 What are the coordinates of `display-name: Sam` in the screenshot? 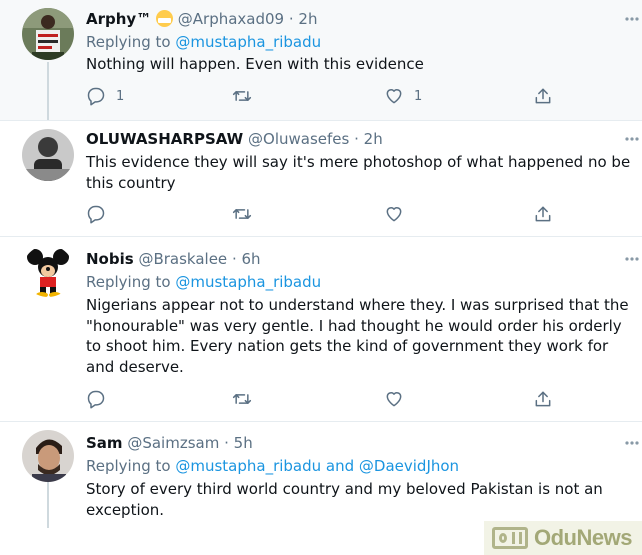 It's located at (104, 443).